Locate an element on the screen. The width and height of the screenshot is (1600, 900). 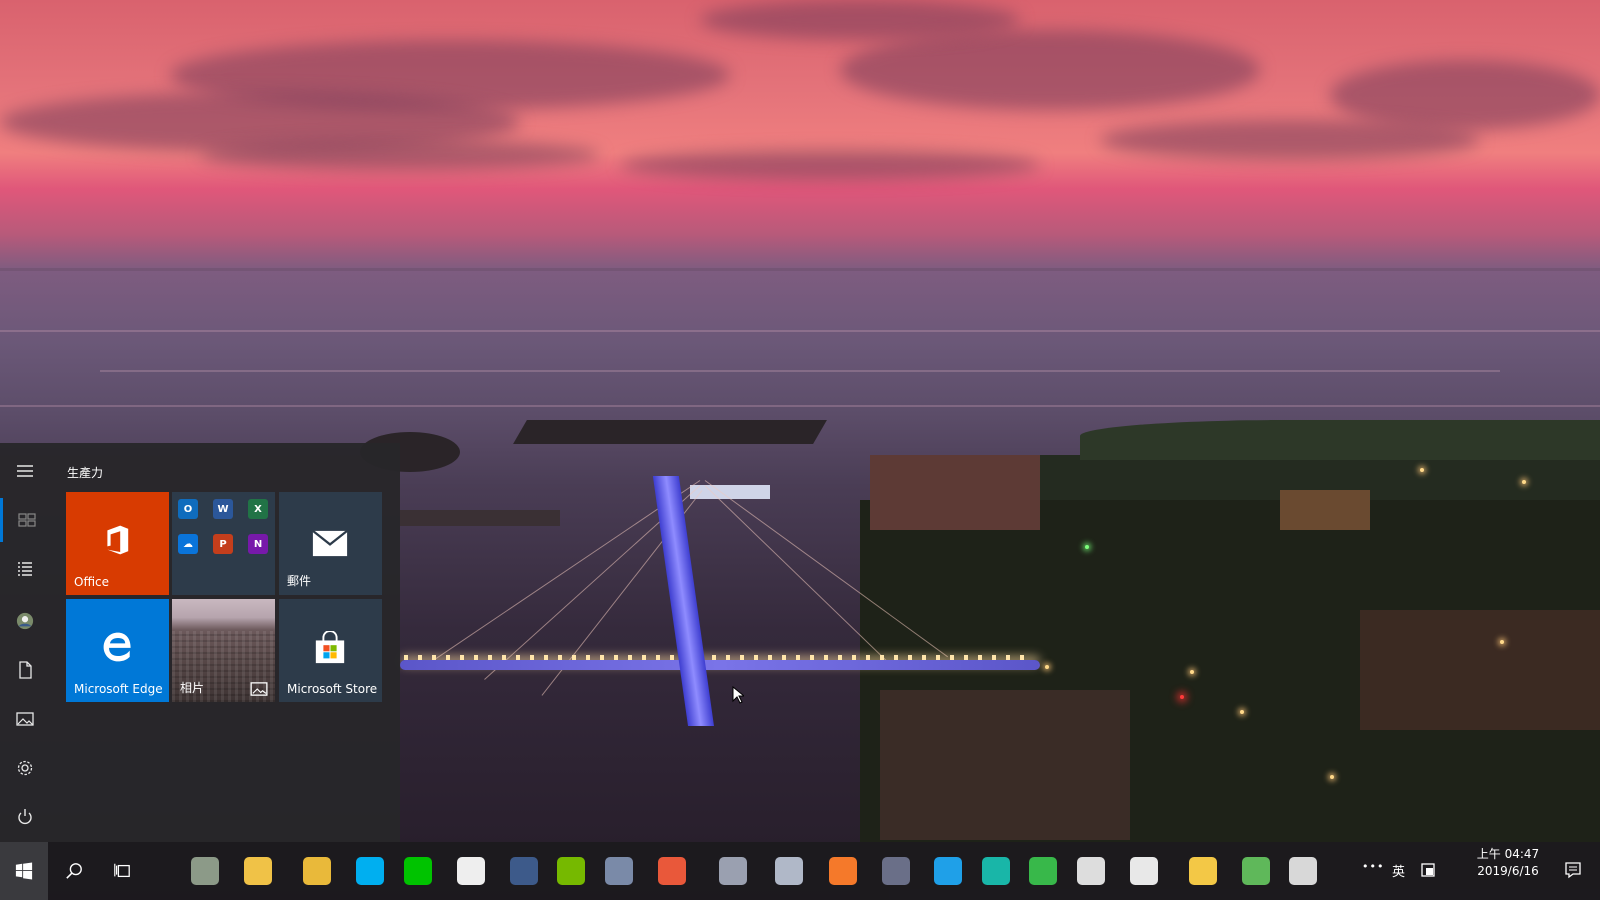
tool-app-icon is located at coordinates (1303, 871).